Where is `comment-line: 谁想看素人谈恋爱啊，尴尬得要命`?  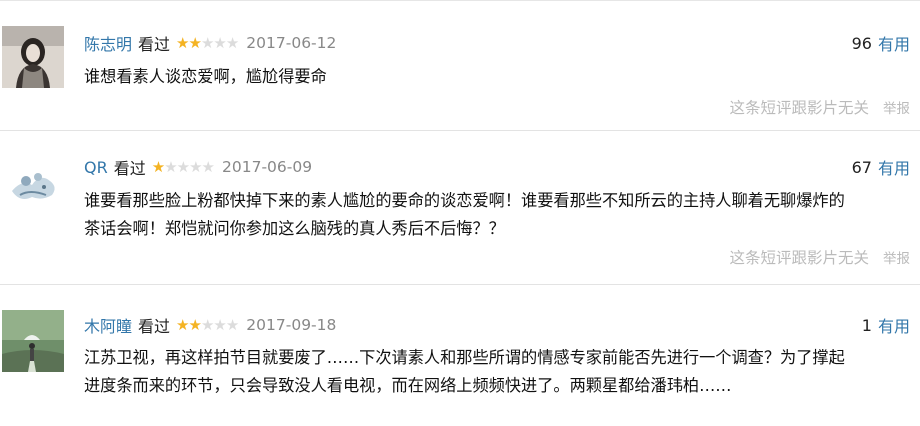
comment-line: 谁想看素人谈恋爱啊，尴尬得要命 is located at coordinates (205, 76).